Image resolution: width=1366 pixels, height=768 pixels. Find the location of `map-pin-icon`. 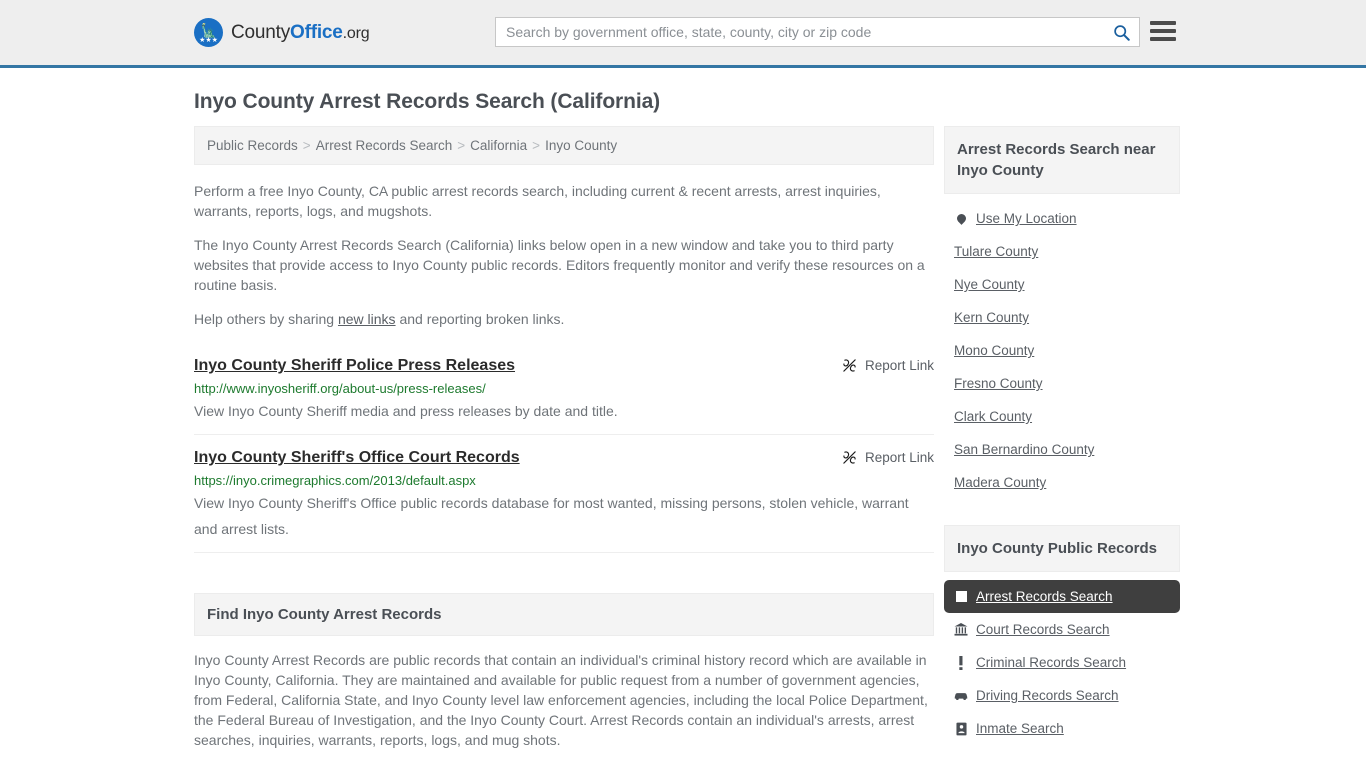

map-pin-icon is located at coordinates (961, 218).